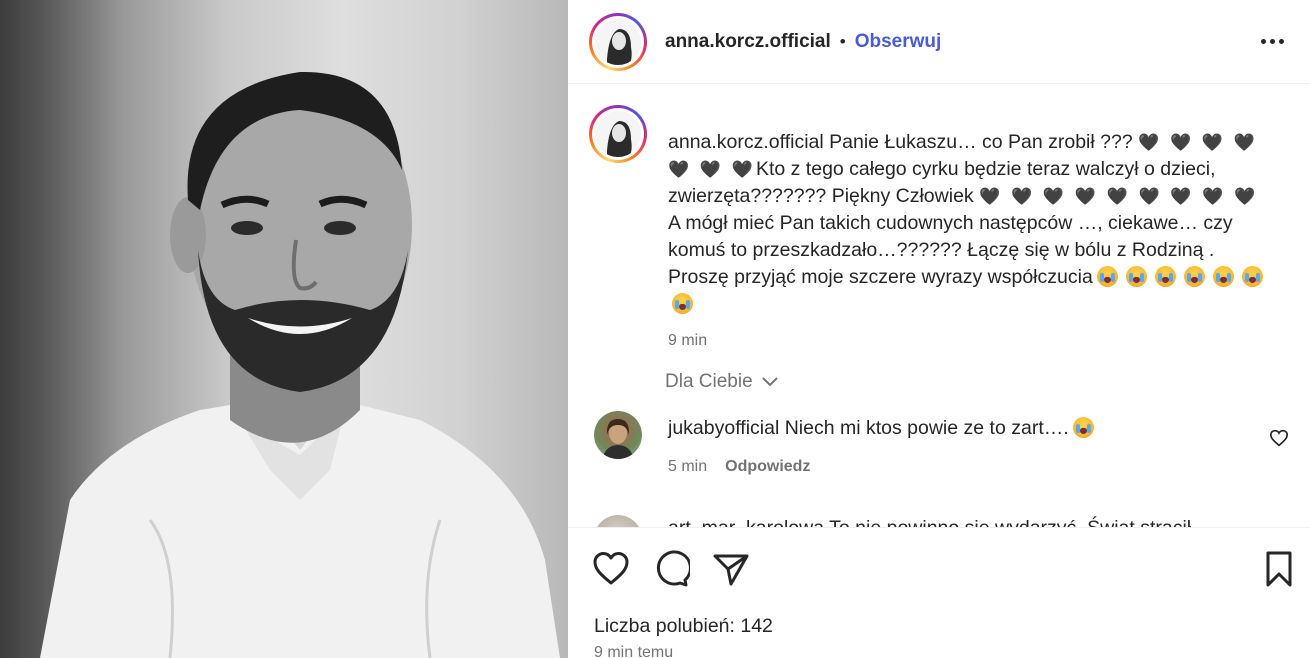 The height and width of the screenshot is (658, 1310). I want to click on reply-button: Odpowiedz, so click(767, 467).